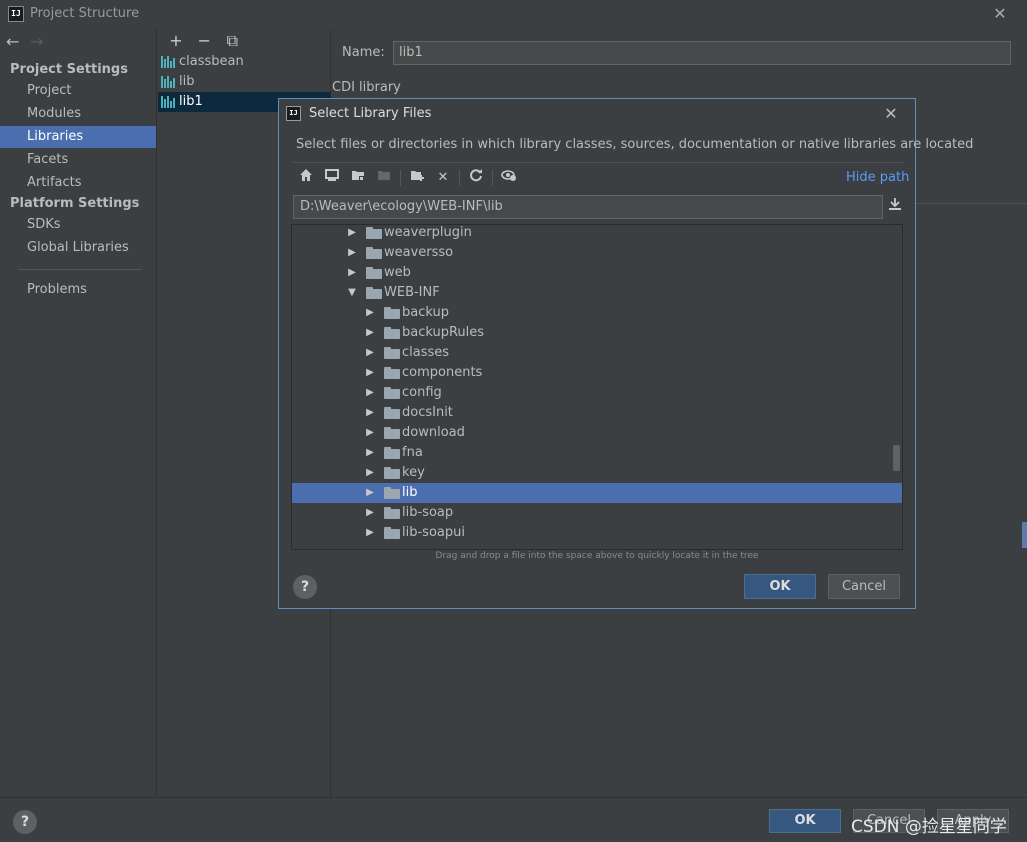 This screenshot has height=842, width=1027. I want to click on sidebar-item-artifacts: Artifacts, so click(78, 183).